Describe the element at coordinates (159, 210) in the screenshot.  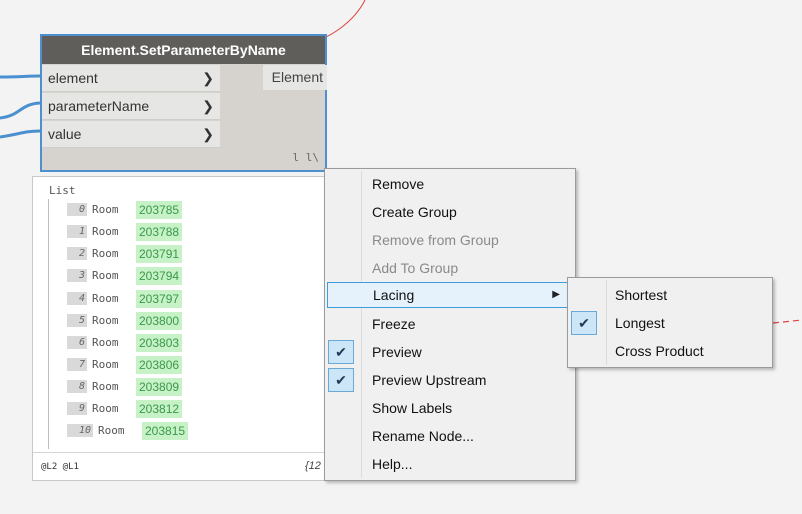
I see `list-value: 203785` at that location.